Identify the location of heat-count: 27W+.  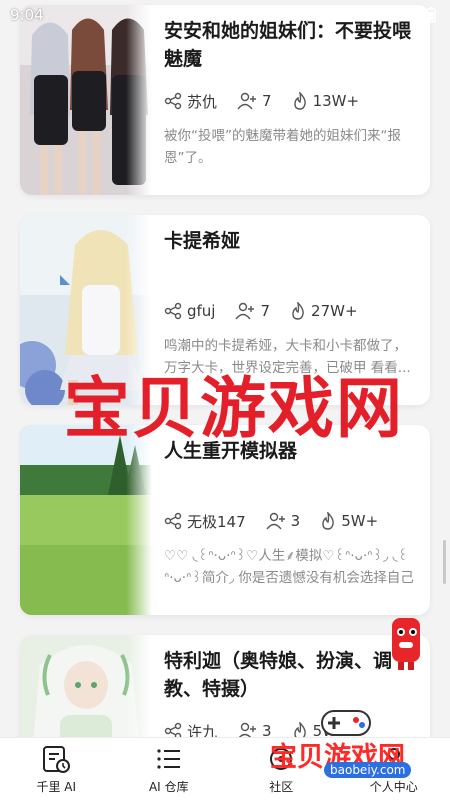
(334, 311).